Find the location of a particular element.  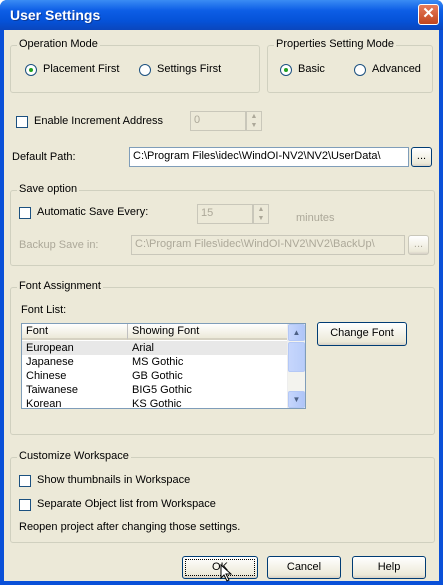

advanced-label: Advanced is located at coordinates (396, 69).